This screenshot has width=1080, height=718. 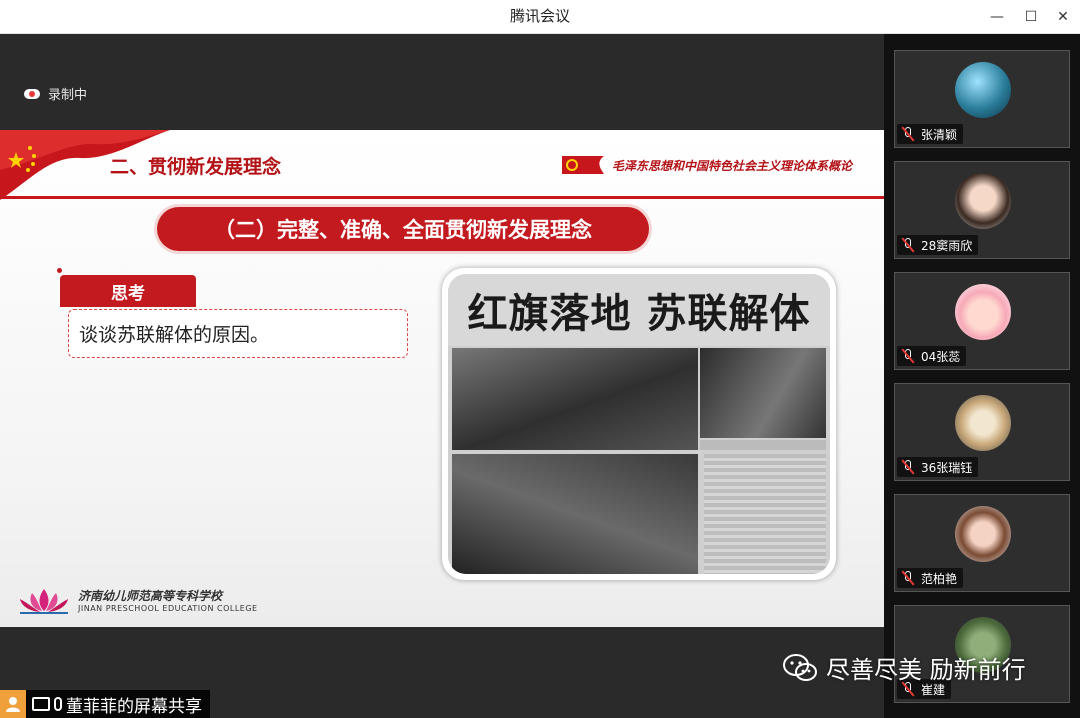 I want to click on lotus-logo-icon, so click(x=44, y=601).